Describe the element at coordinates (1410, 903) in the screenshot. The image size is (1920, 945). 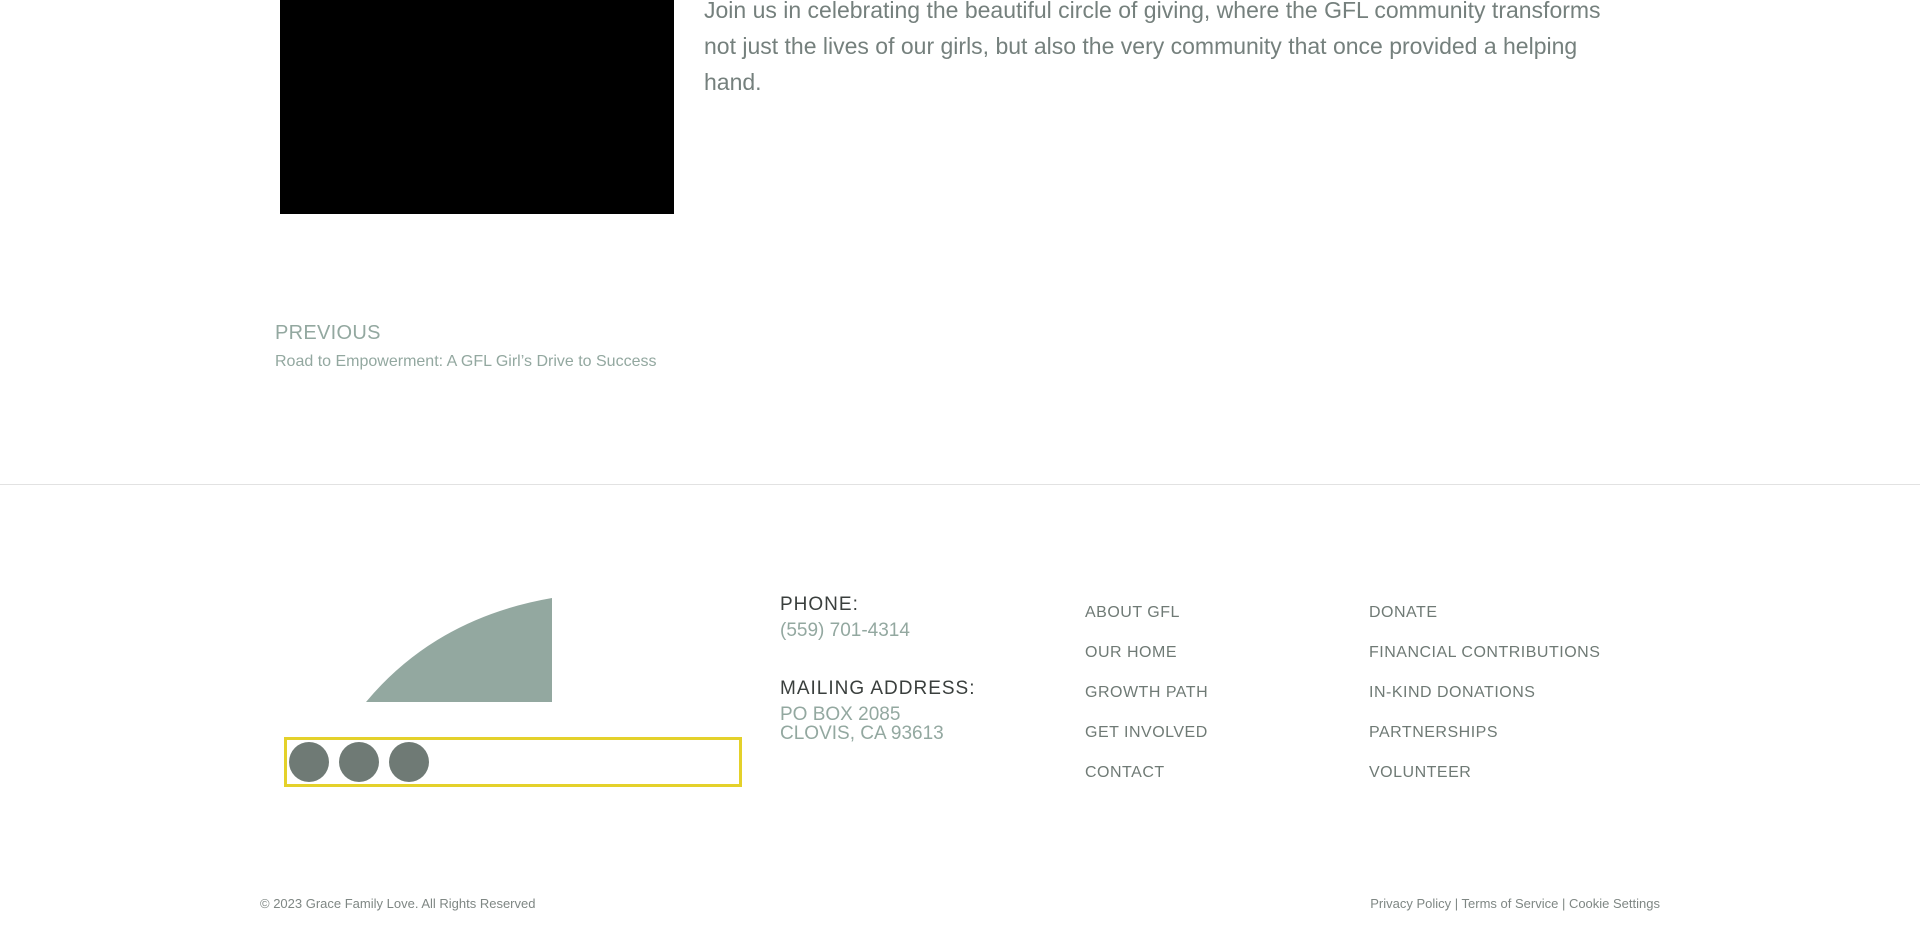
I see `privacy-policy-link: Privacy Policy` at that location.